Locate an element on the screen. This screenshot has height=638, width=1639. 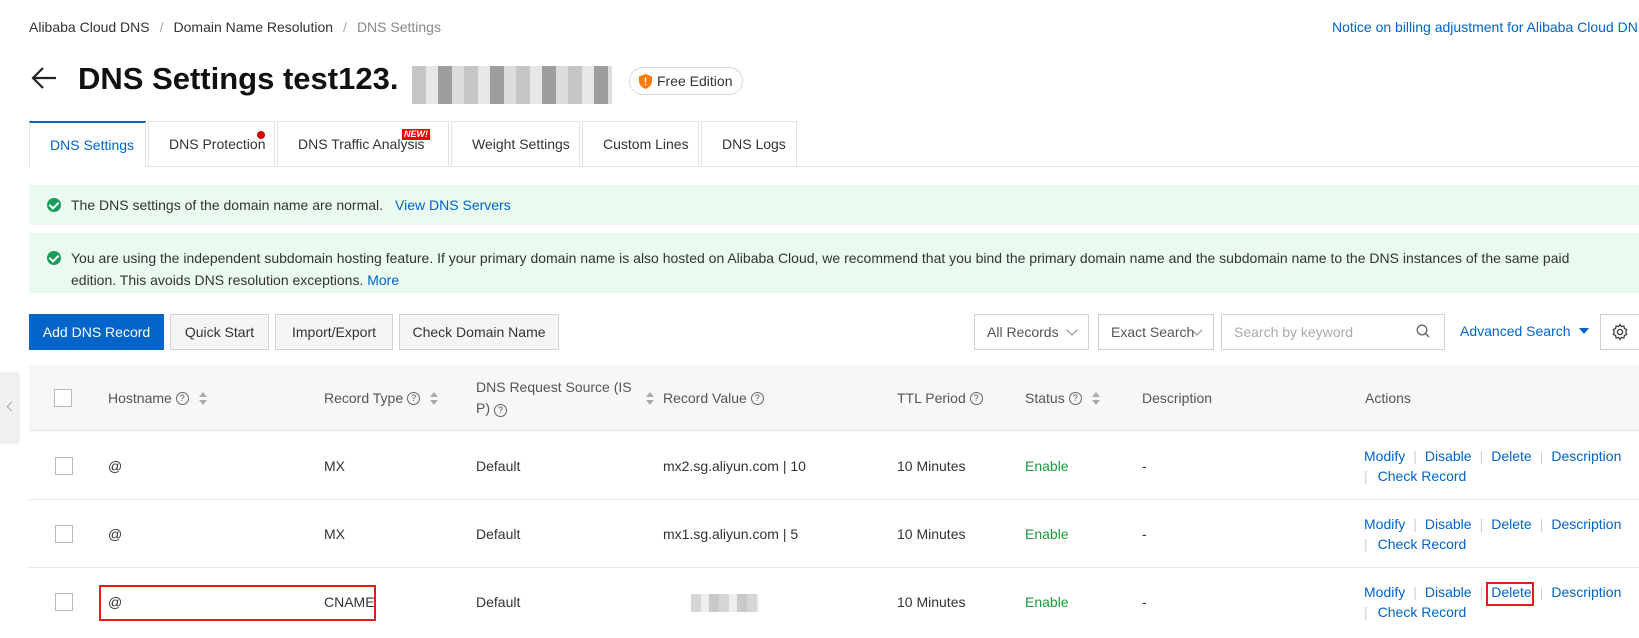
view-dns-servers-link: View DNS Servers is located at coordinates (453, 205).